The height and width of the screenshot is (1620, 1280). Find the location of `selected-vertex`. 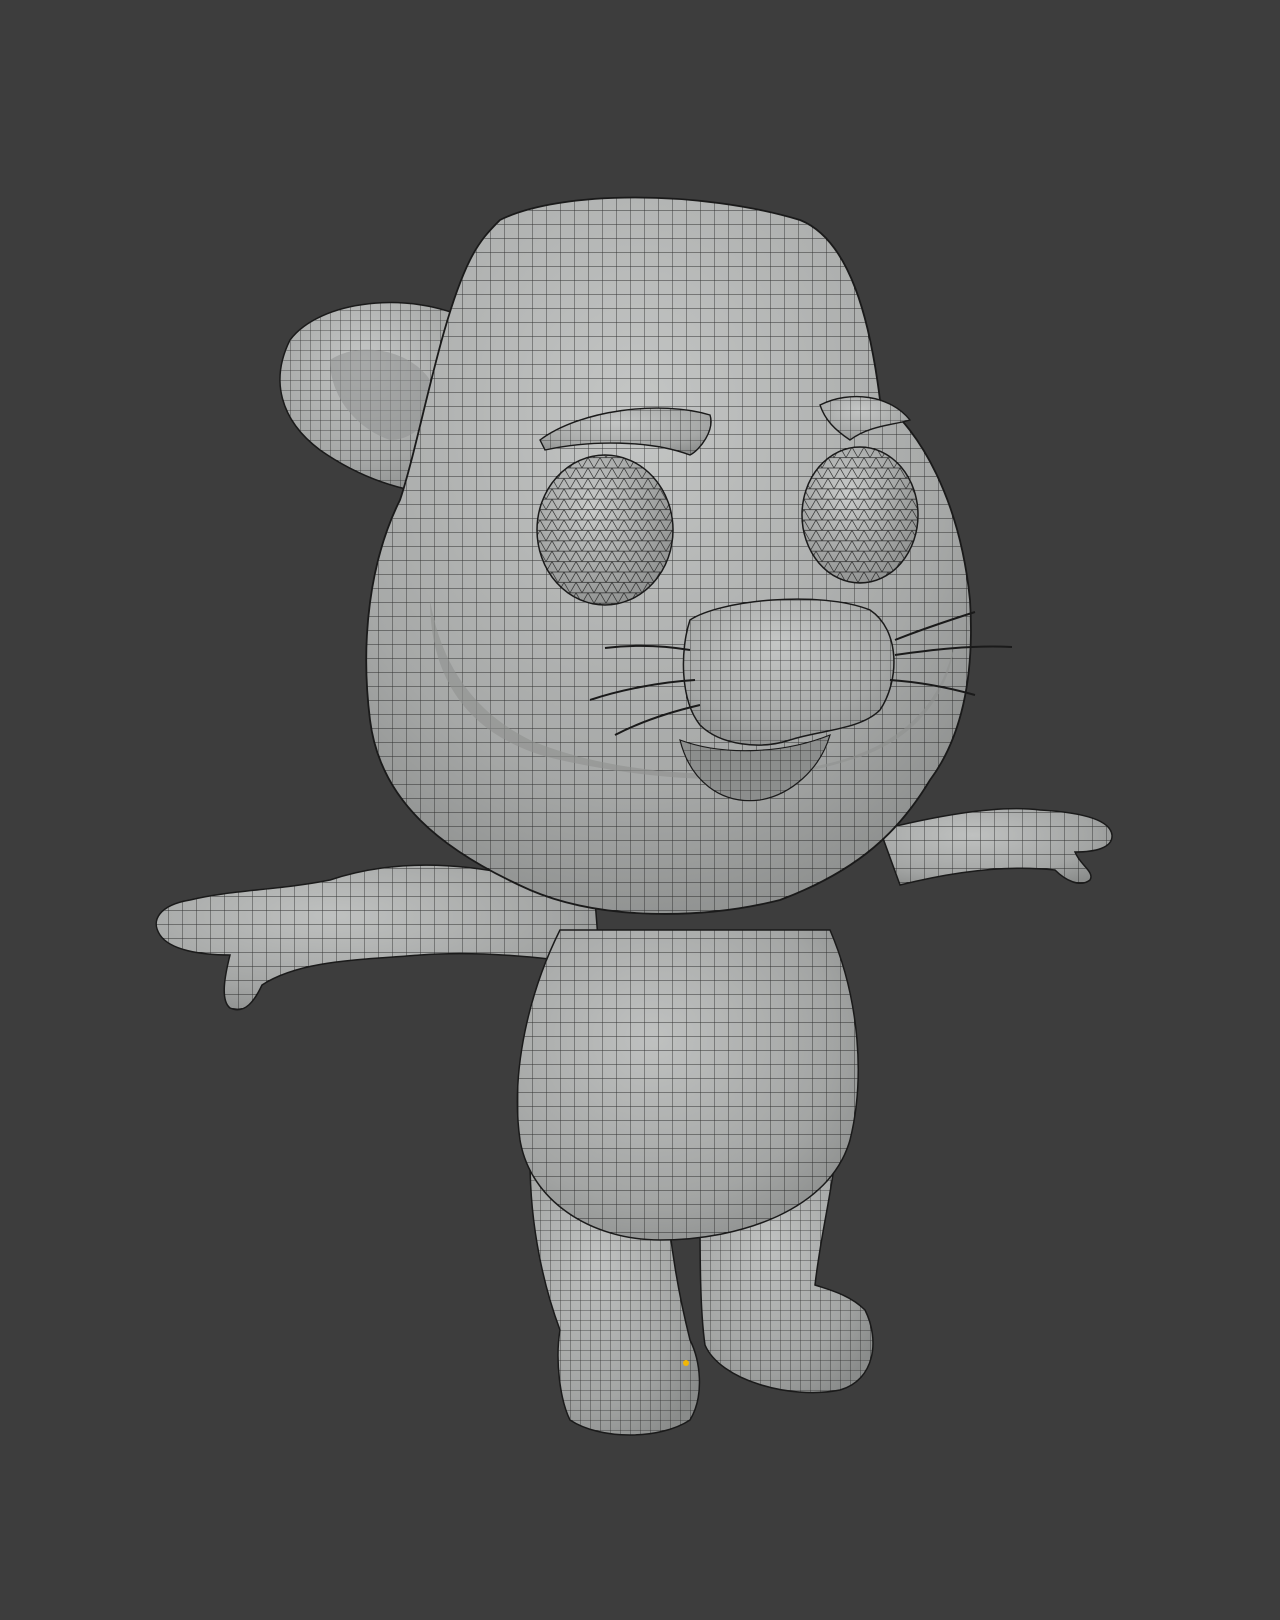

selected-vertex is located at coordinates (686, 1363).